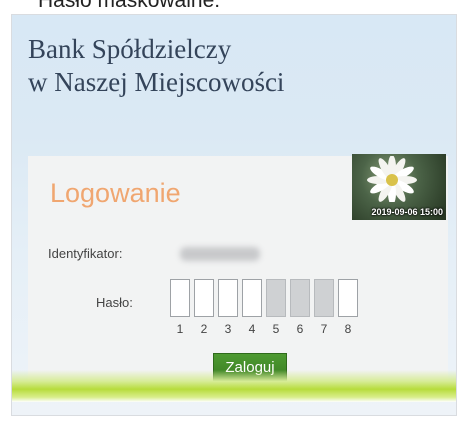 Image resolution: width=457 pixels, height=439 pixels. Describe the element at coordinates (115, 193) in the screenshot. I see `login-title: Logowanie` at that location.